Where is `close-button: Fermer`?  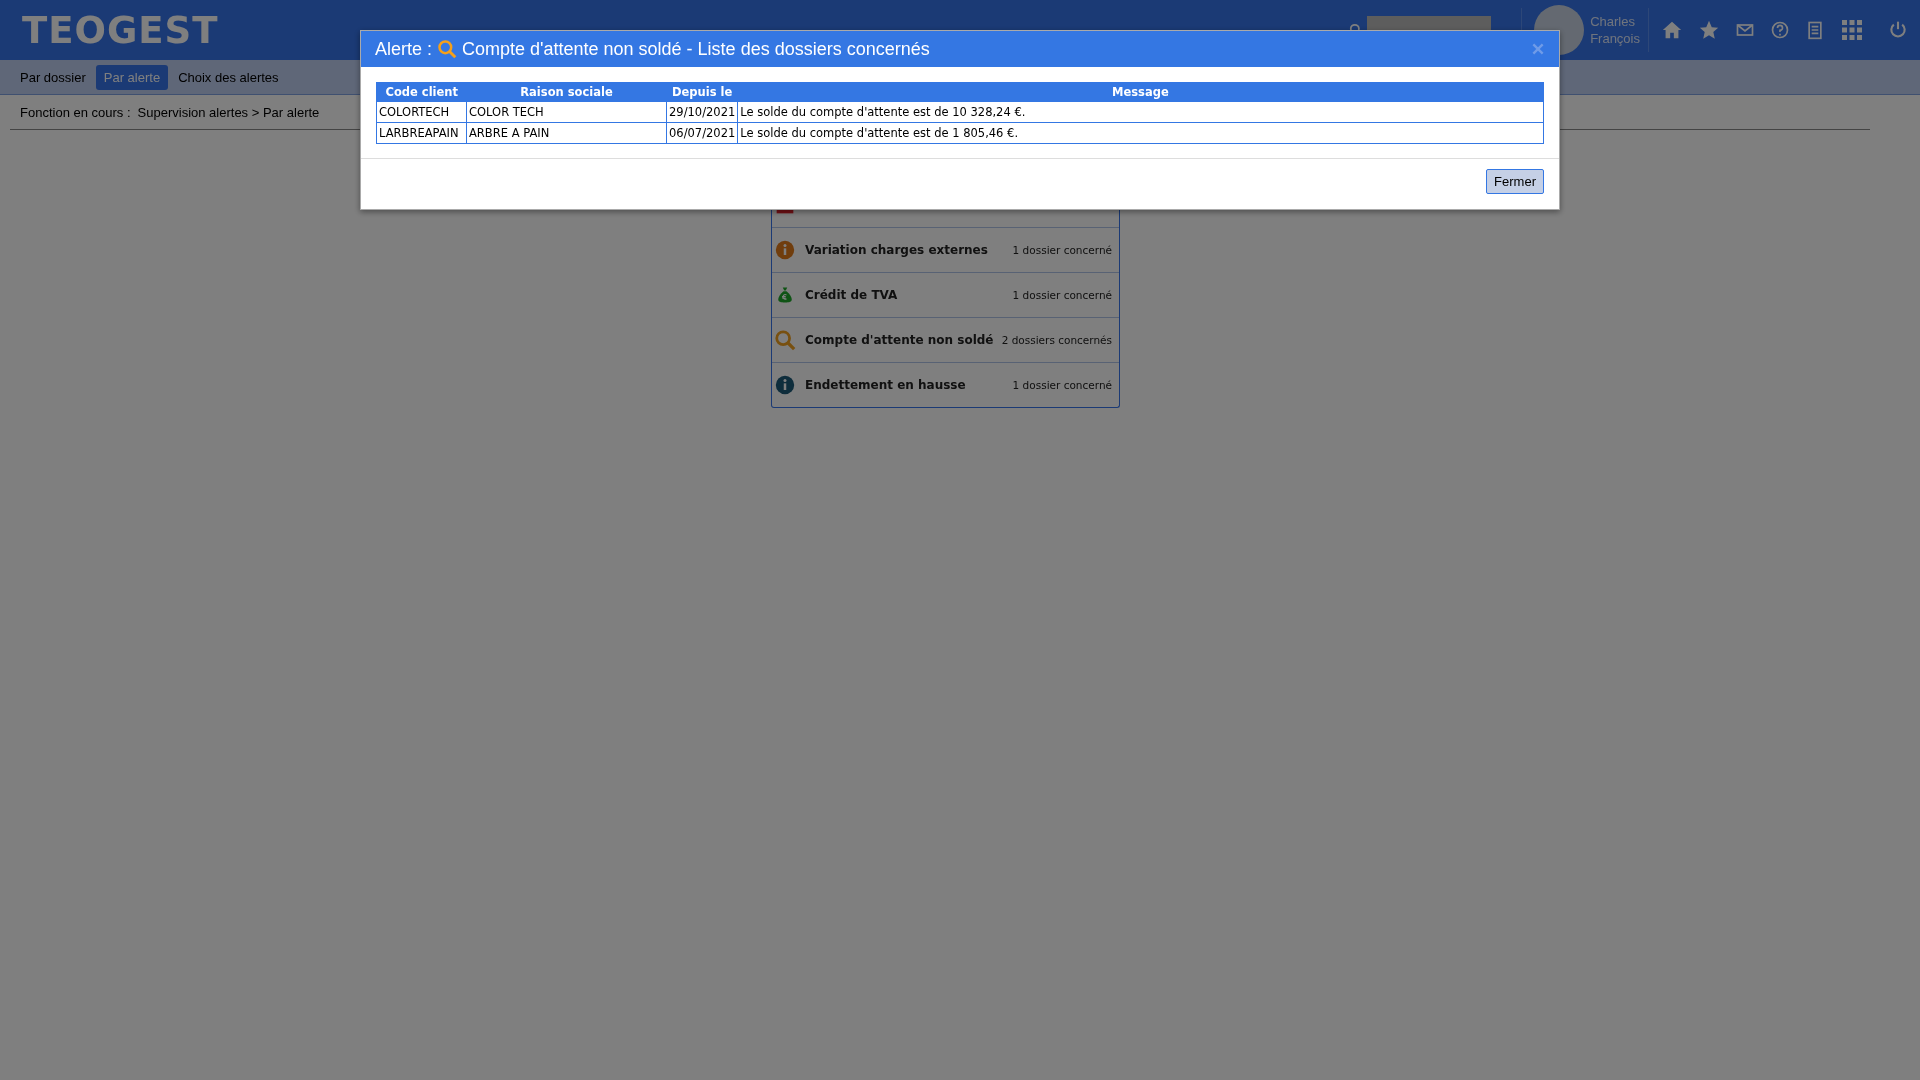 close-button: Fermer is located at coordinates (1515, 181).